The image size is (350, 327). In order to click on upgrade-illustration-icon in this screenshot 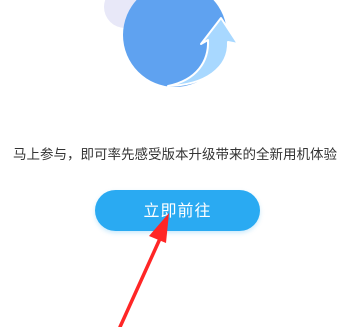, I will do `click(171, 43)`.